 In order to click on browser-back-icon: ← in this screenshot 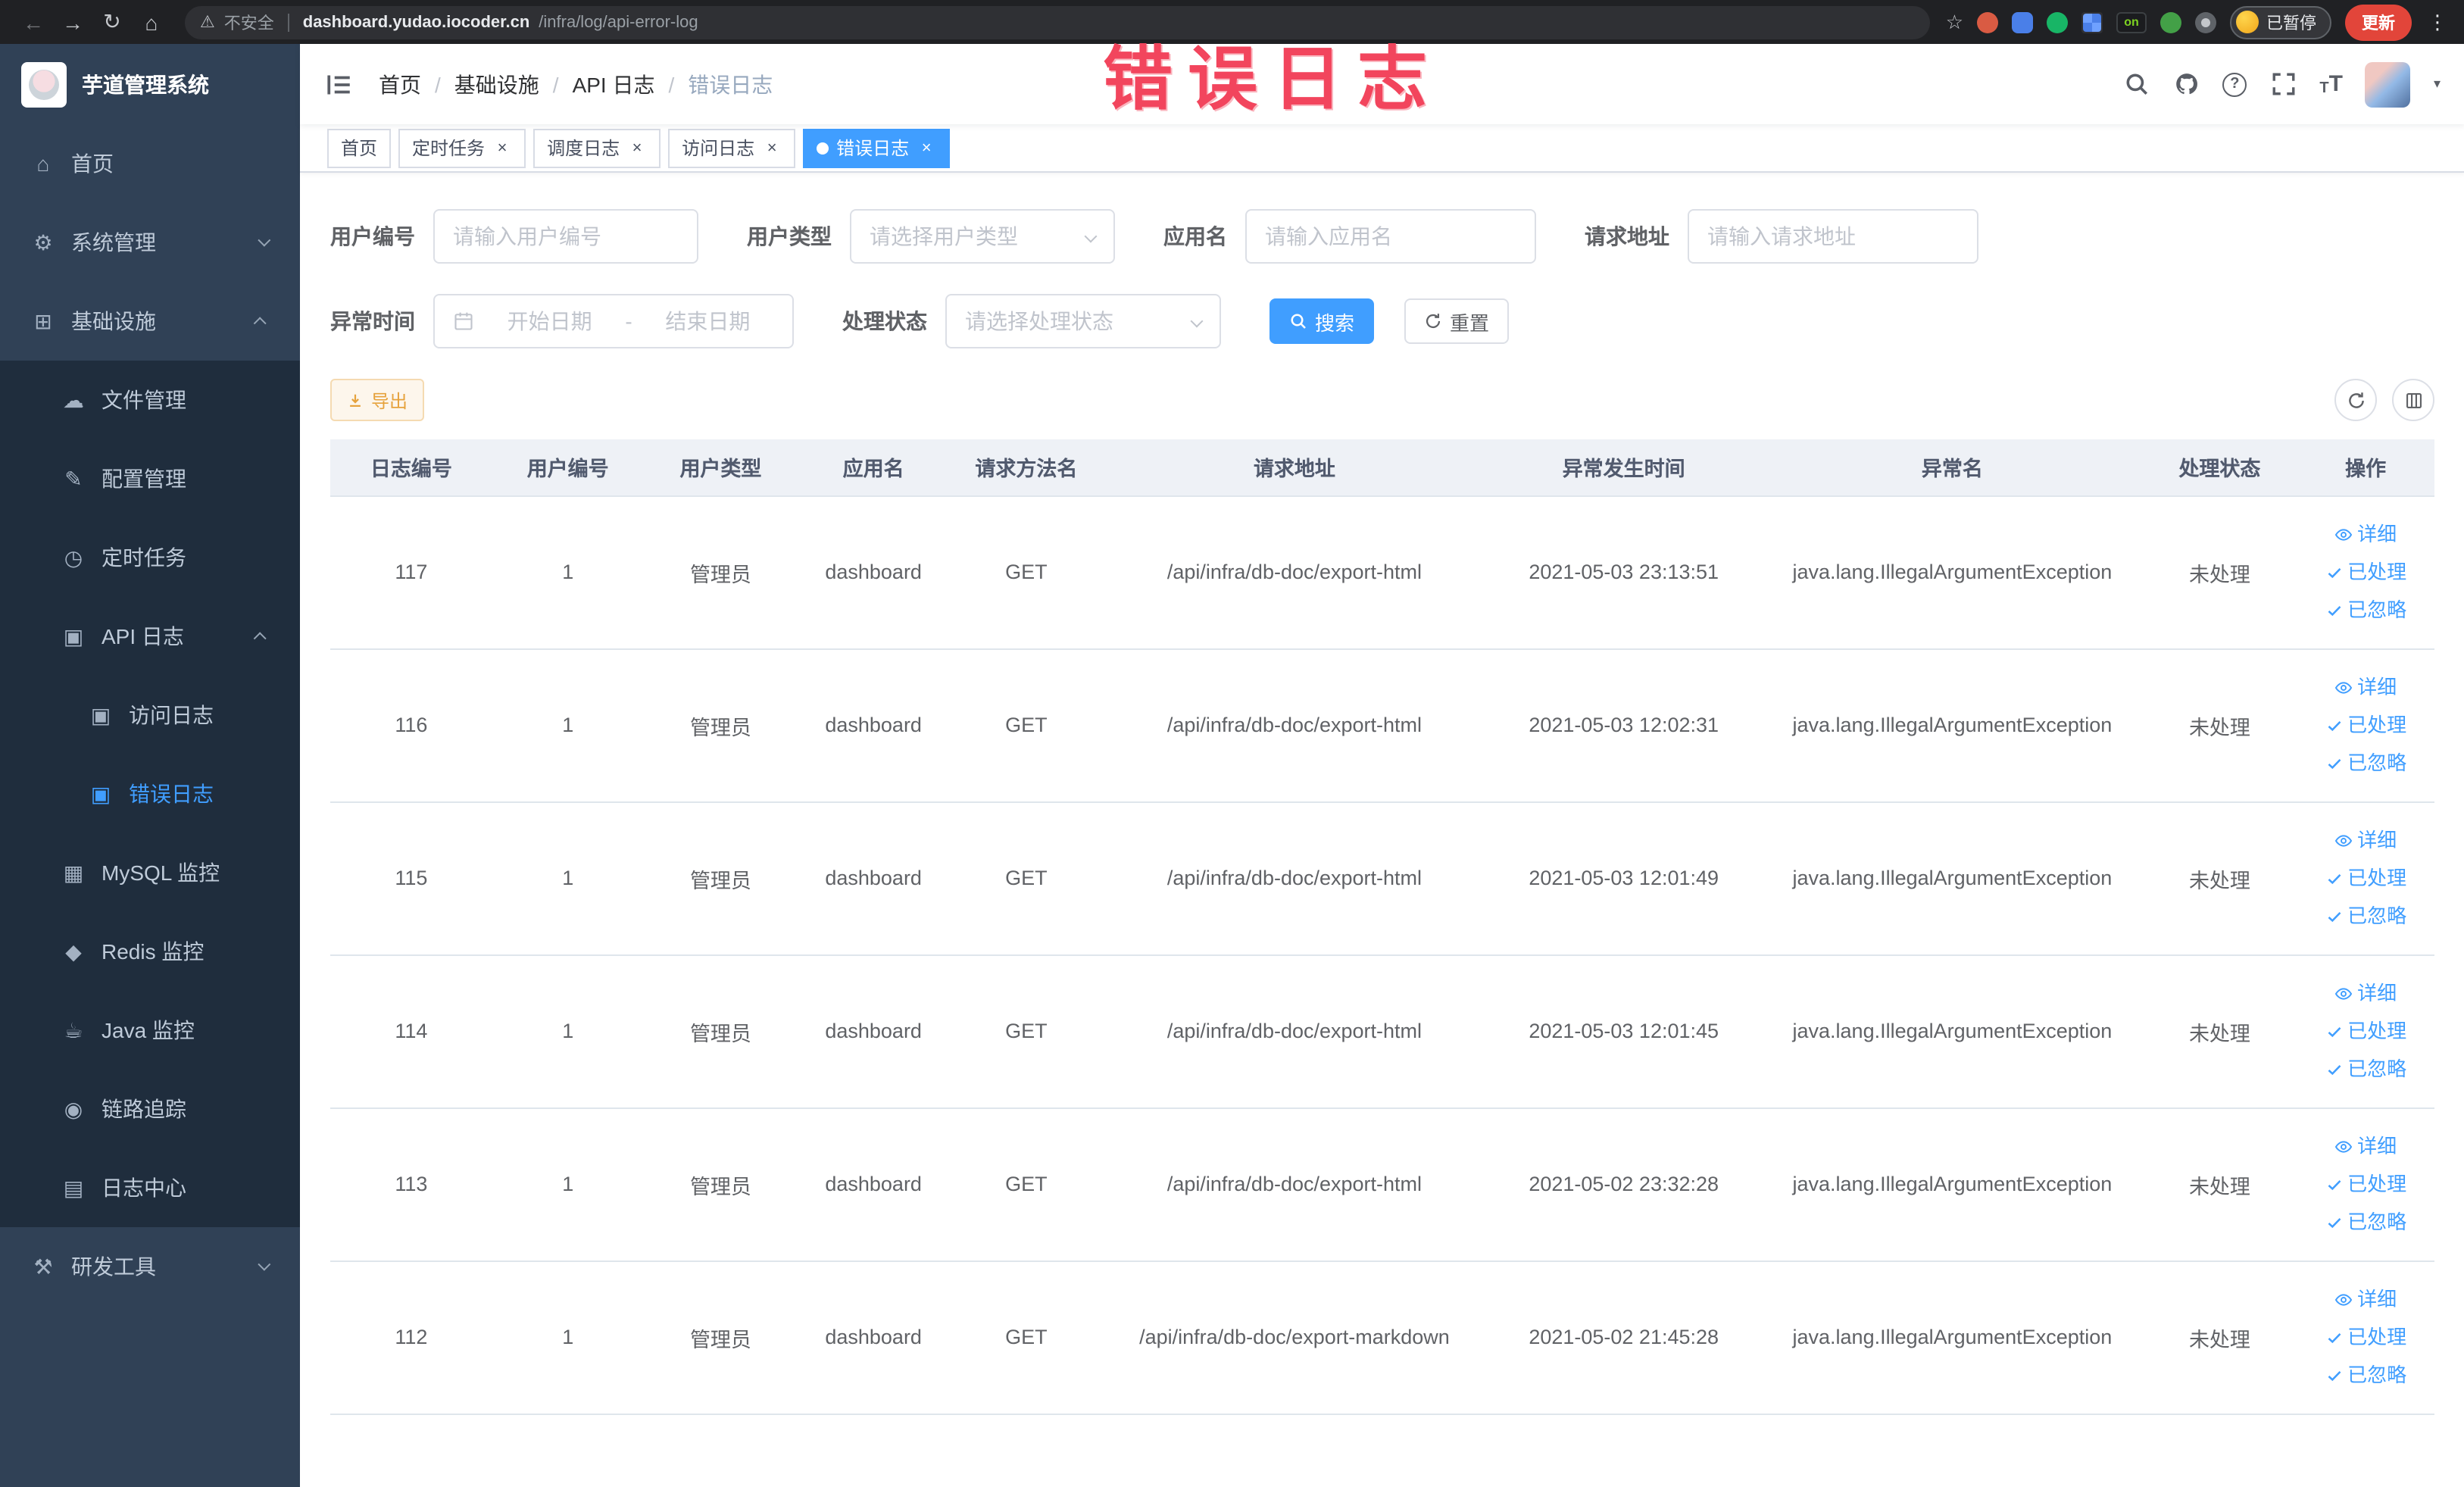, I will do `click(33, 22)`.